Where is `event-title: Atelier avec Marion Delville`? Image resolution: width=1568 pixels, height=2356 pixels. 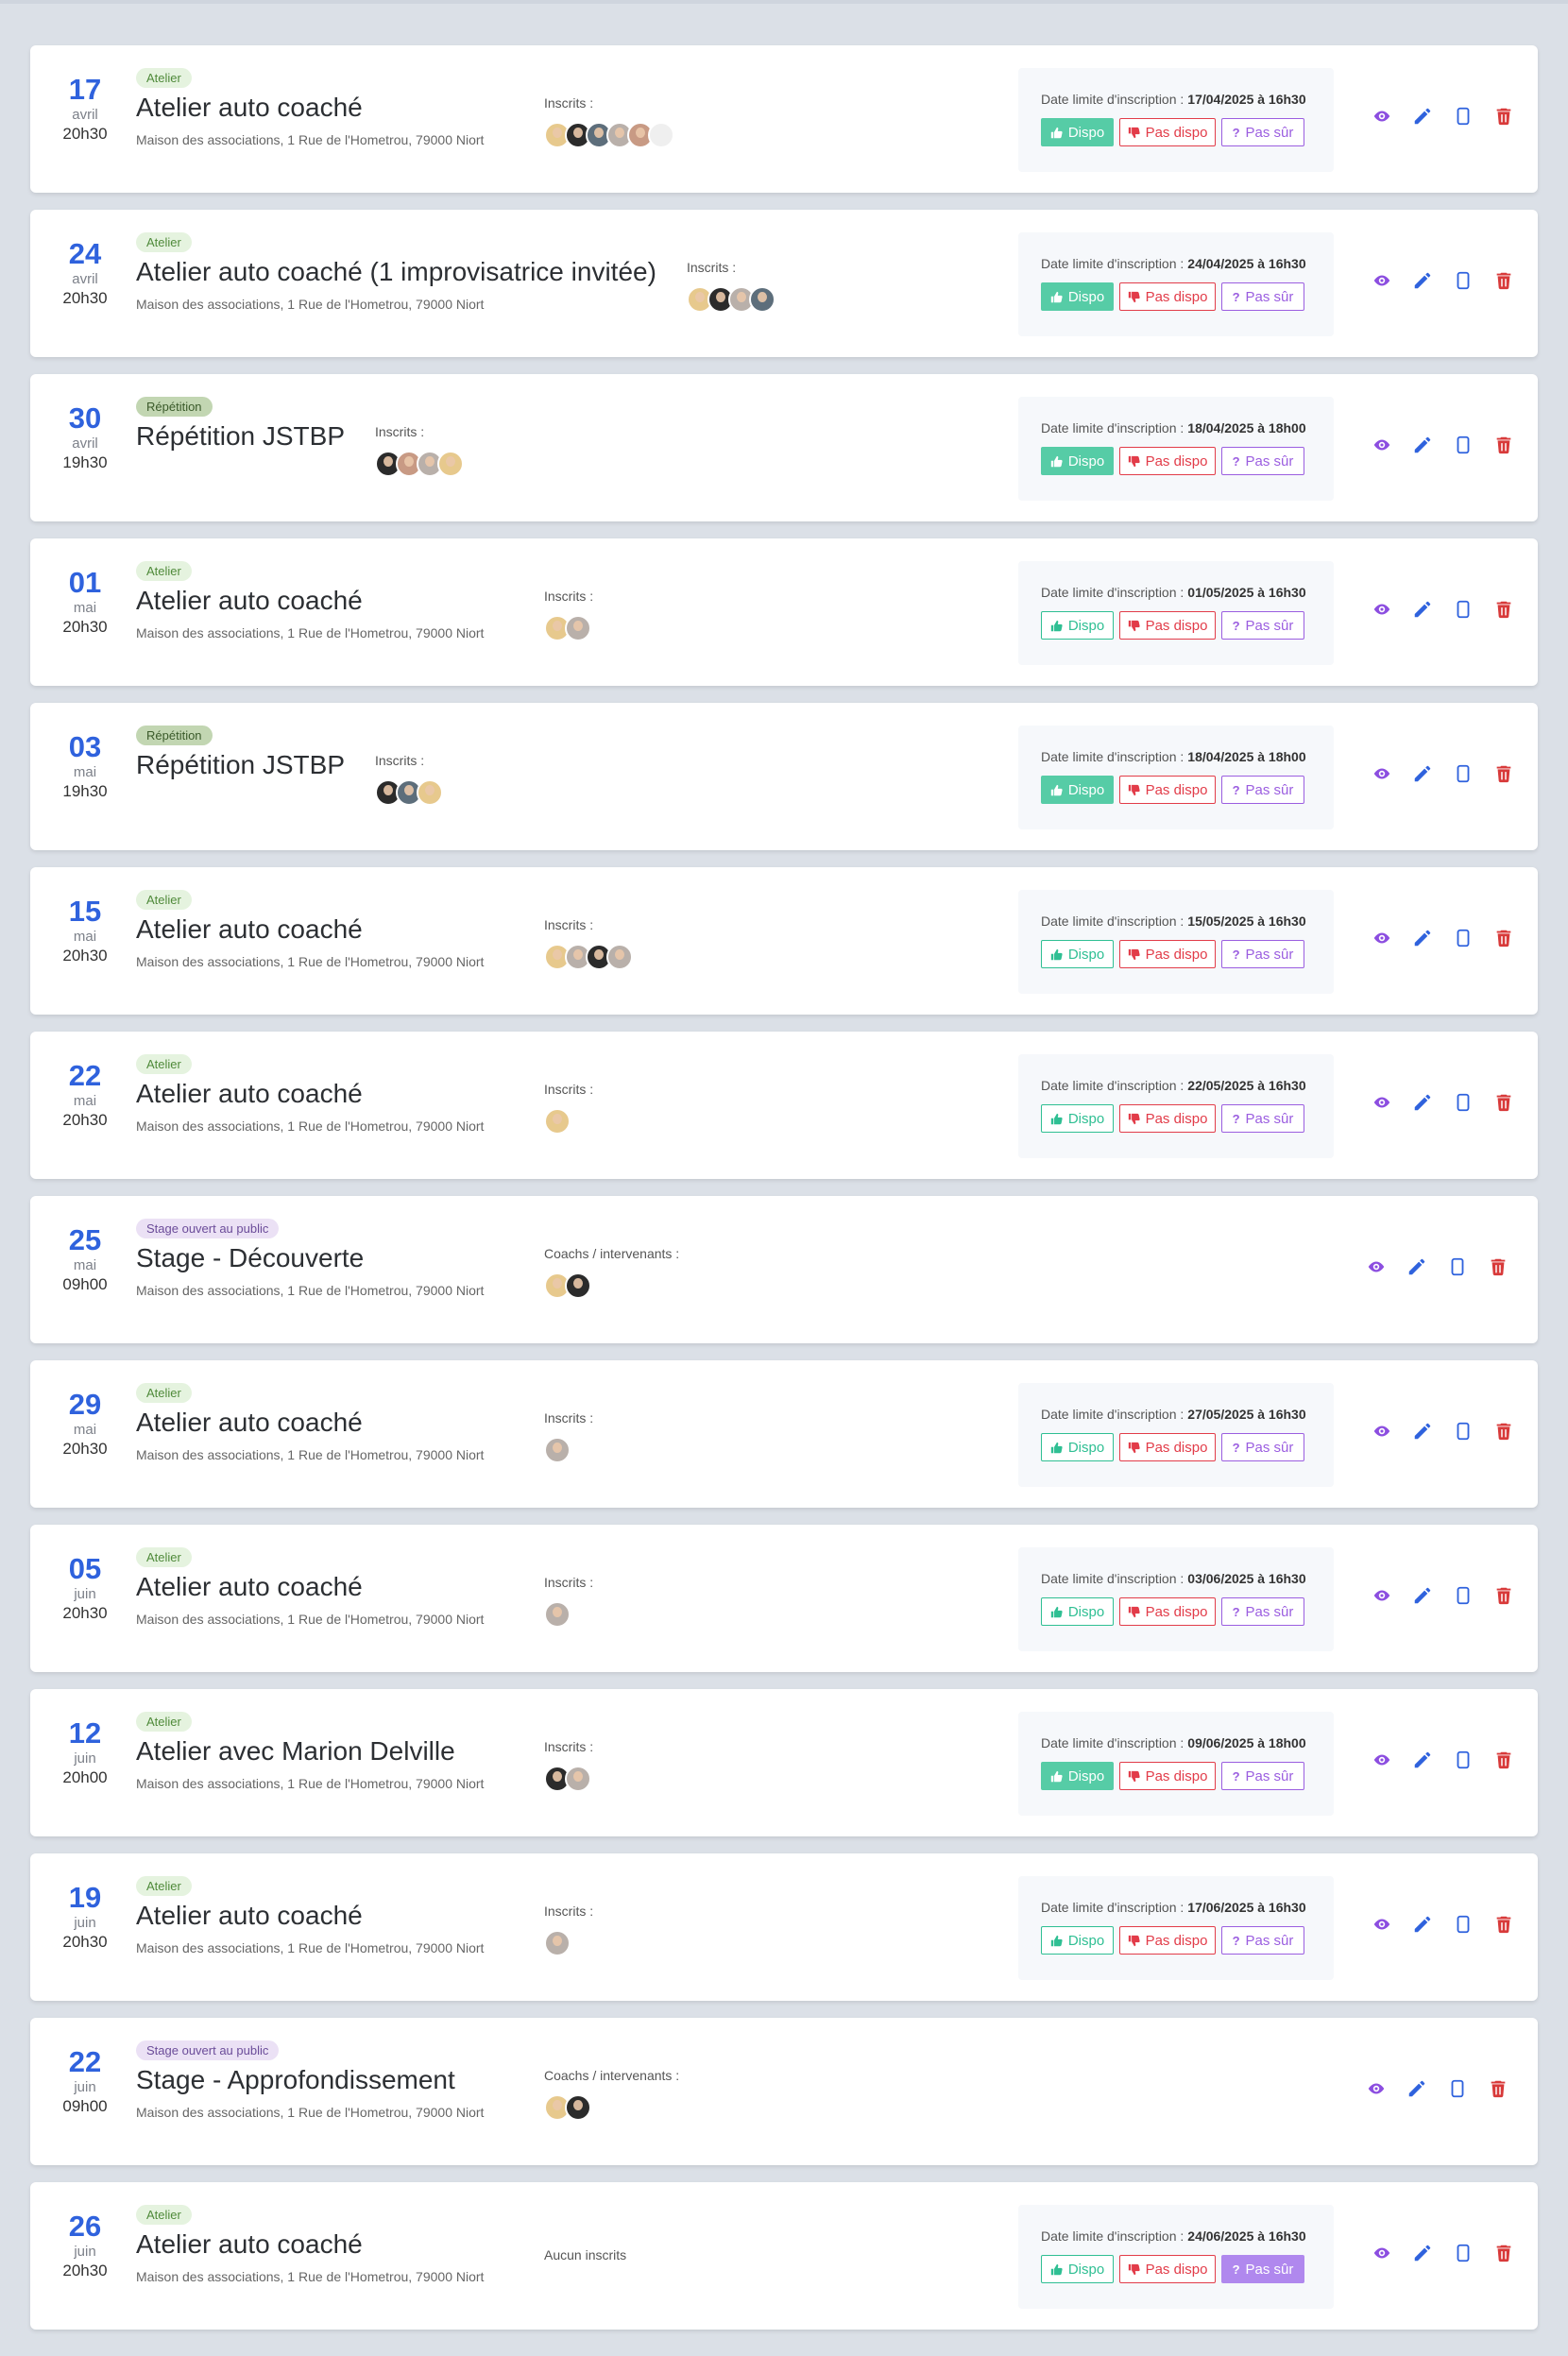
event-title: Atelier avec Marion Delville is located at coordinates (310, 1751).